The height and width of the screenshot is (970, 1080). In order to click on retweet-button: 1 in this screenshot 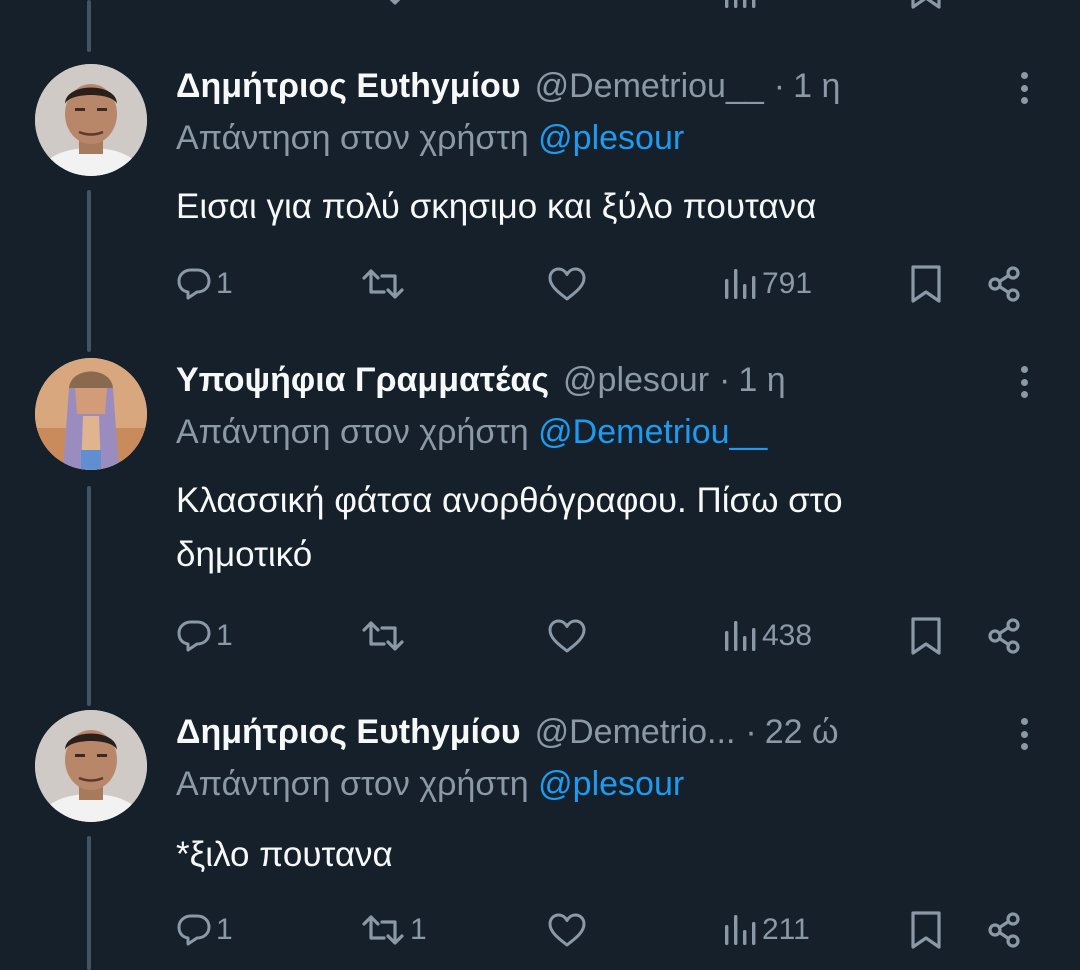, I will do `click(393, 930)`.